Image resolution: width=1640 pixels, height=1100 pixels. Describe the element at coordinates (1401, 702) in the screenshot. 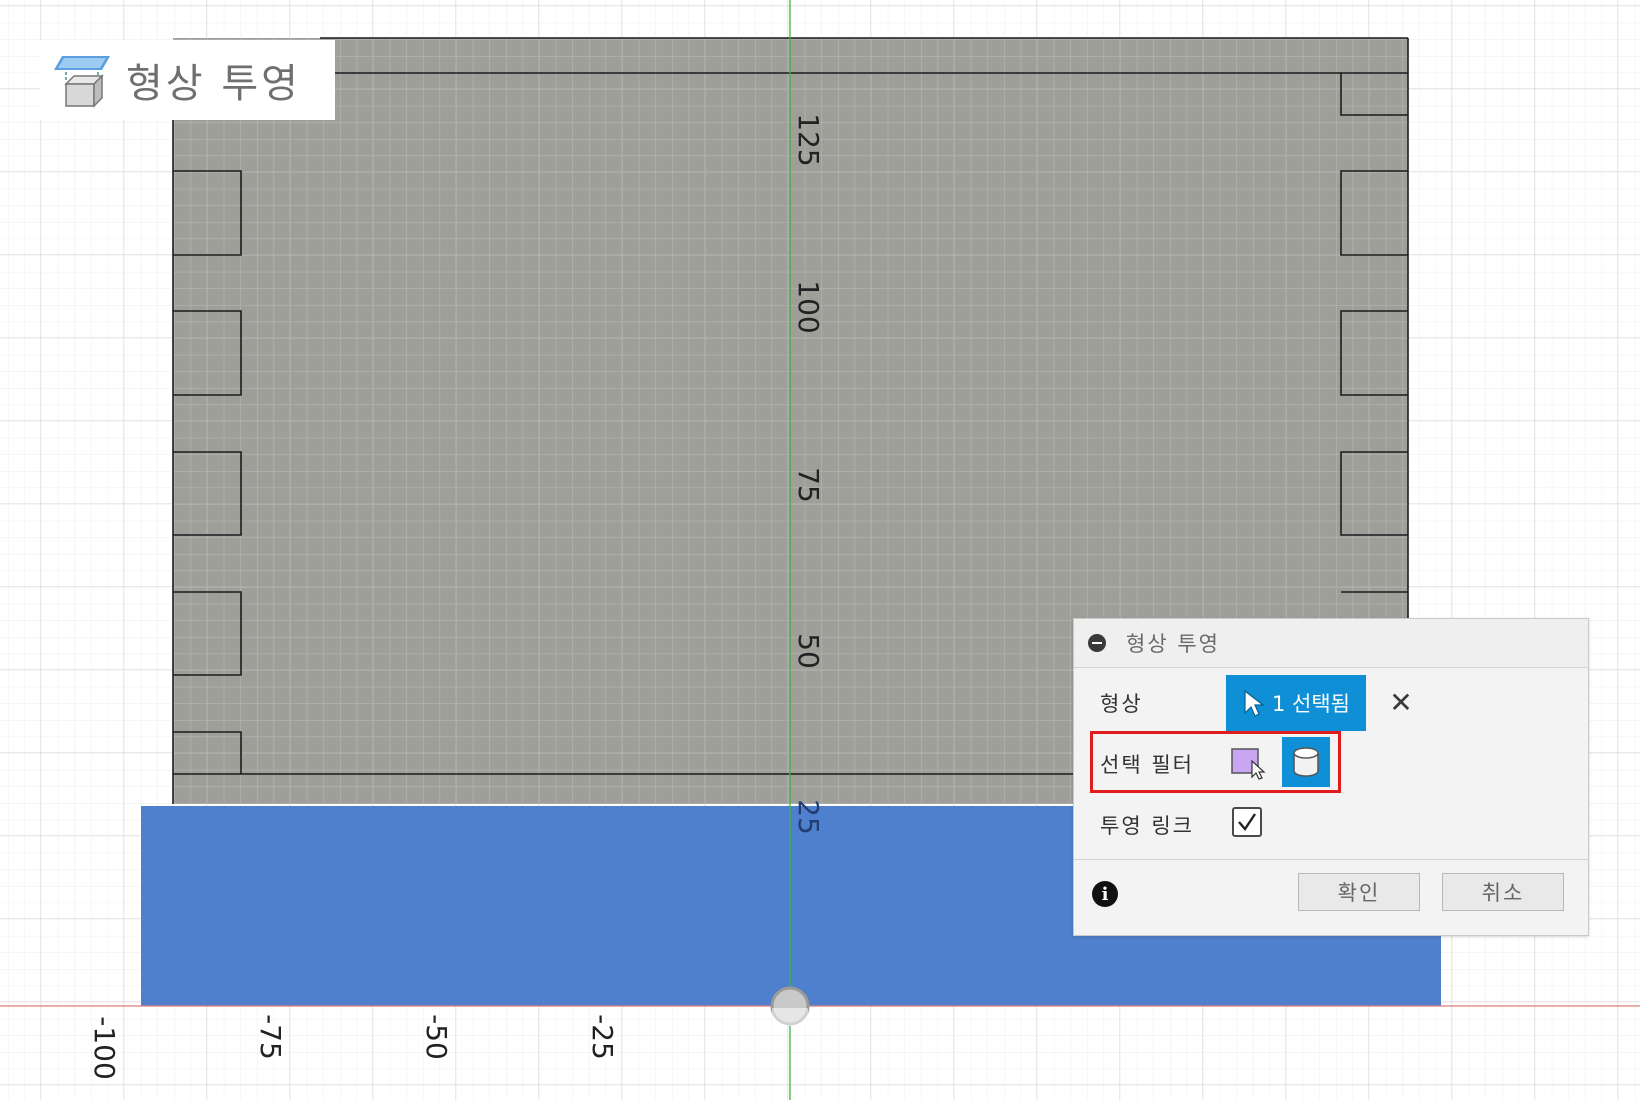

I see `clear-selection-icon: ✕` at that location.